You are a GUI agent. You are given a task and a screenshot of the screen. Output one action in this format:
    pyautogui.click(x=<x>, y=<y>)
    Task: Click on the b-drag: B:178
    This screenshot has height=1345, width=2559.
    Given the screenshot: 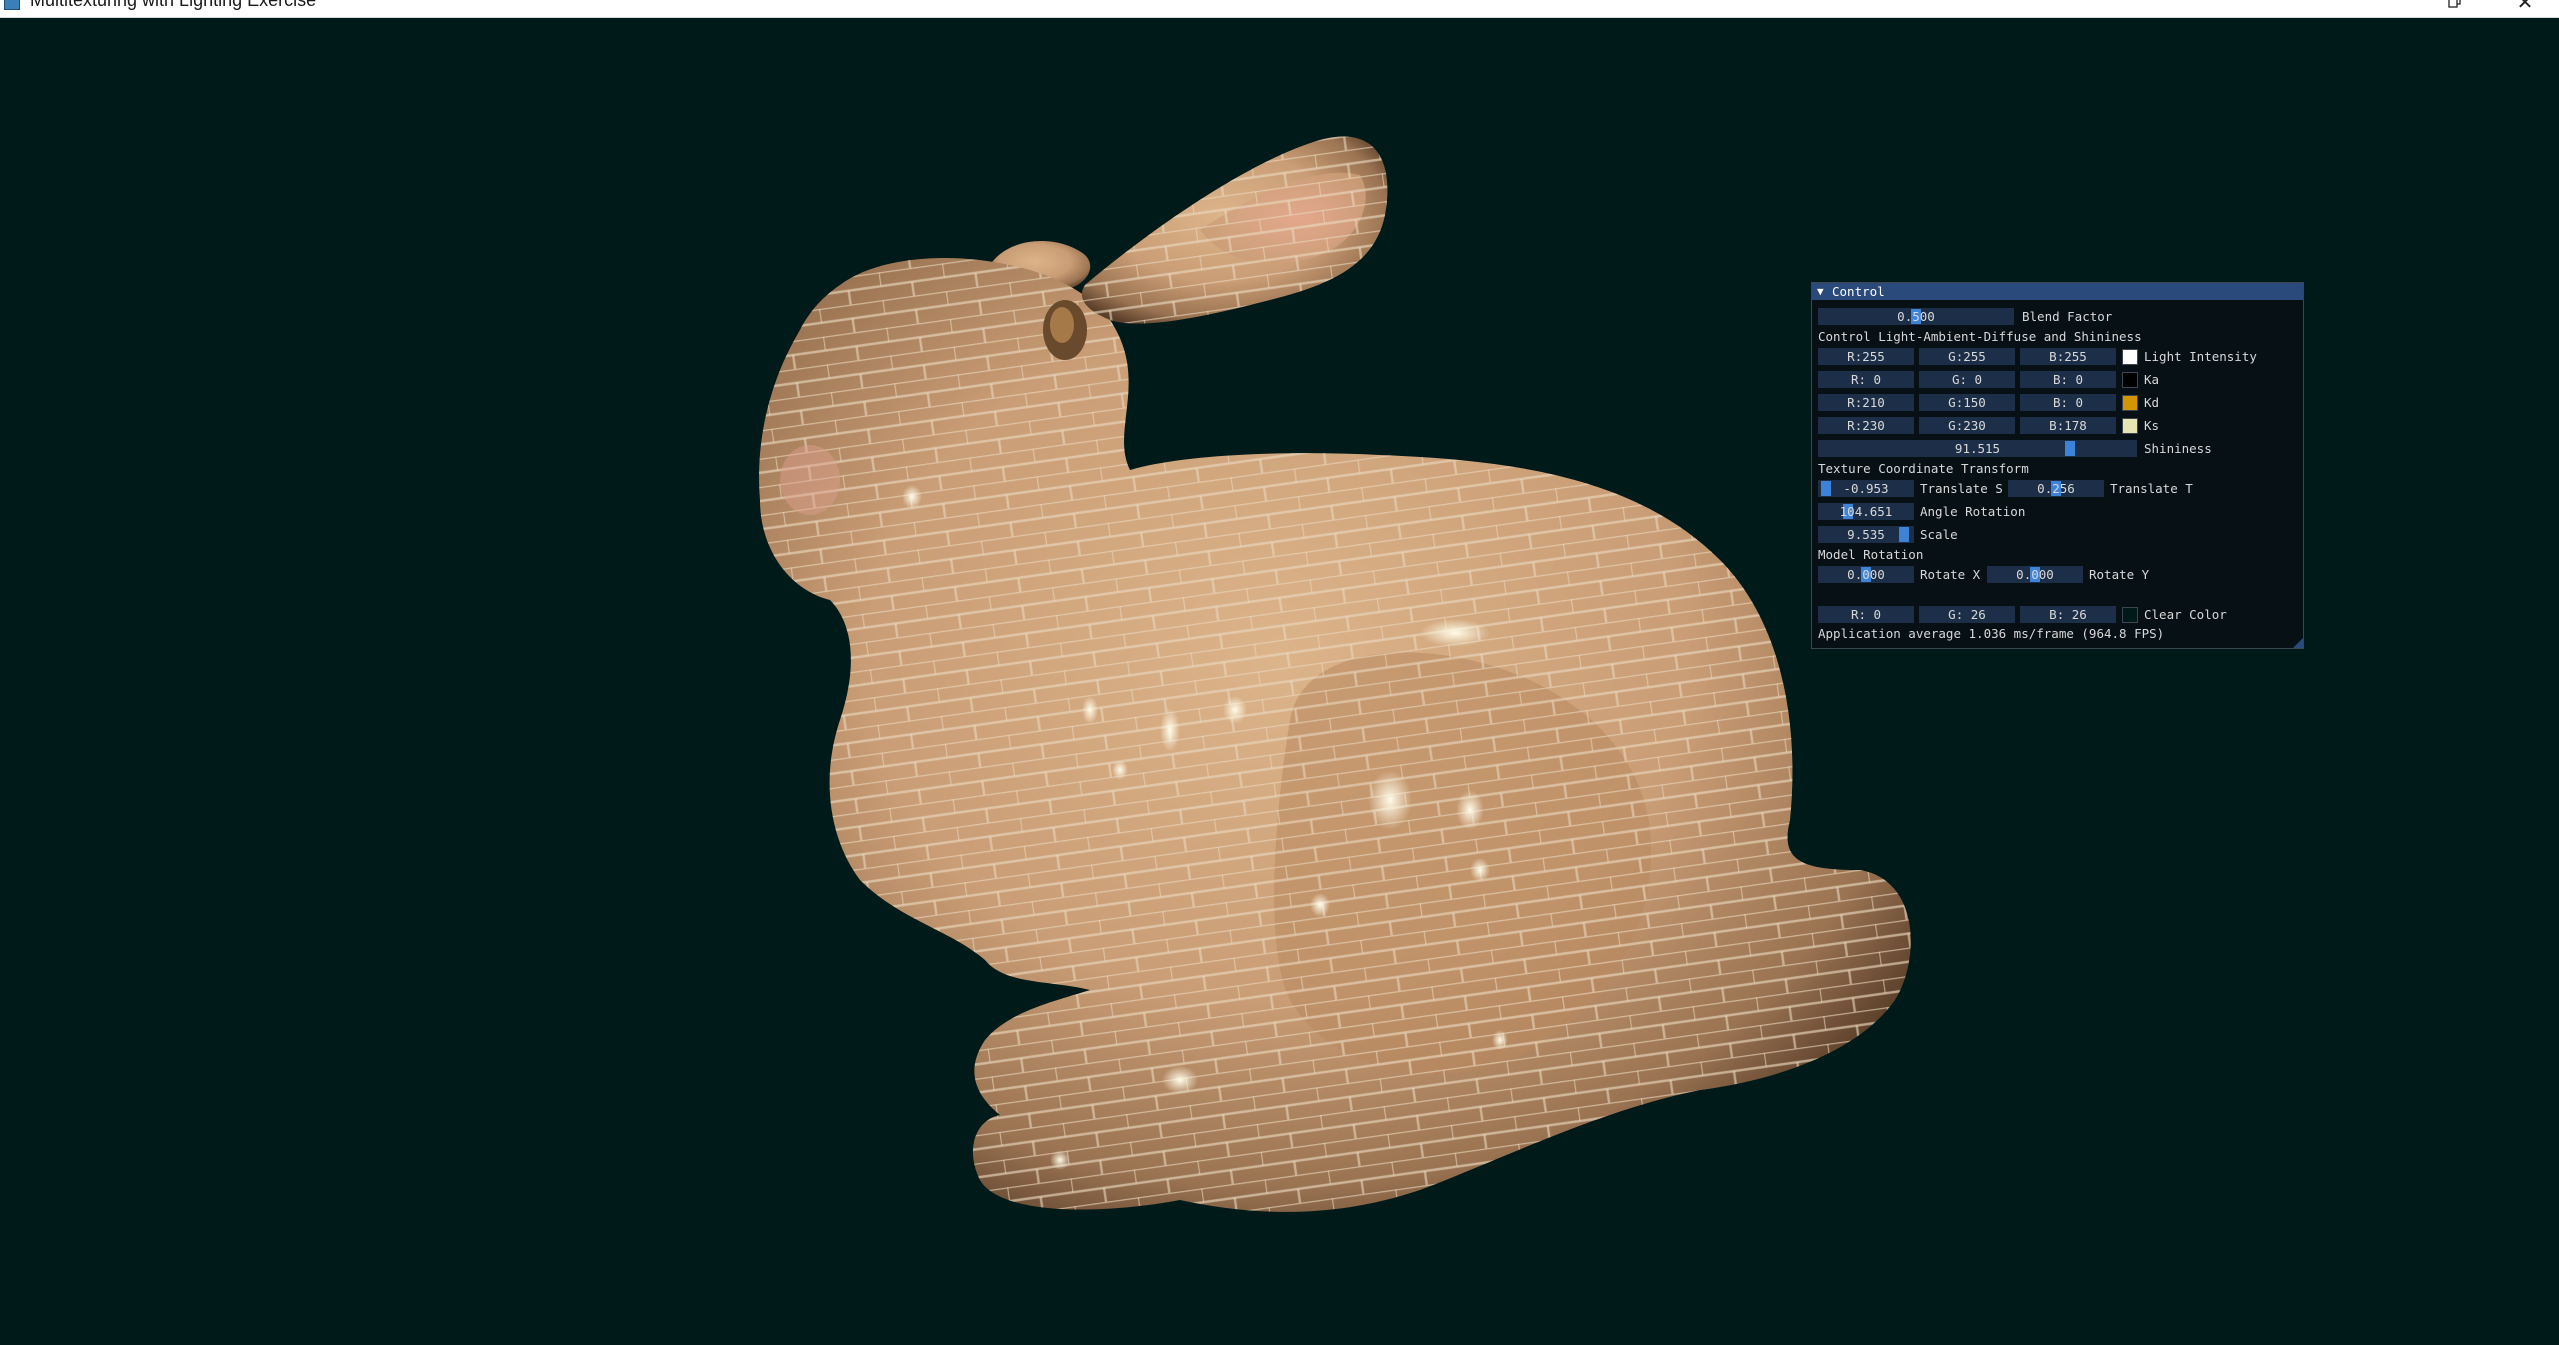 What is the action you would take?
    pyautogui.click(x=2068, y=425)
    